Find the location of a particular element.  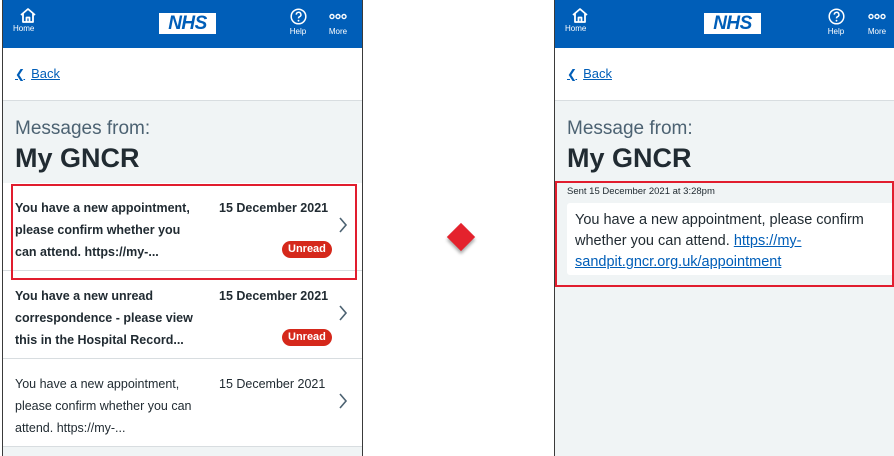

transition-arrow-icon is located at coordinates (461, 237).